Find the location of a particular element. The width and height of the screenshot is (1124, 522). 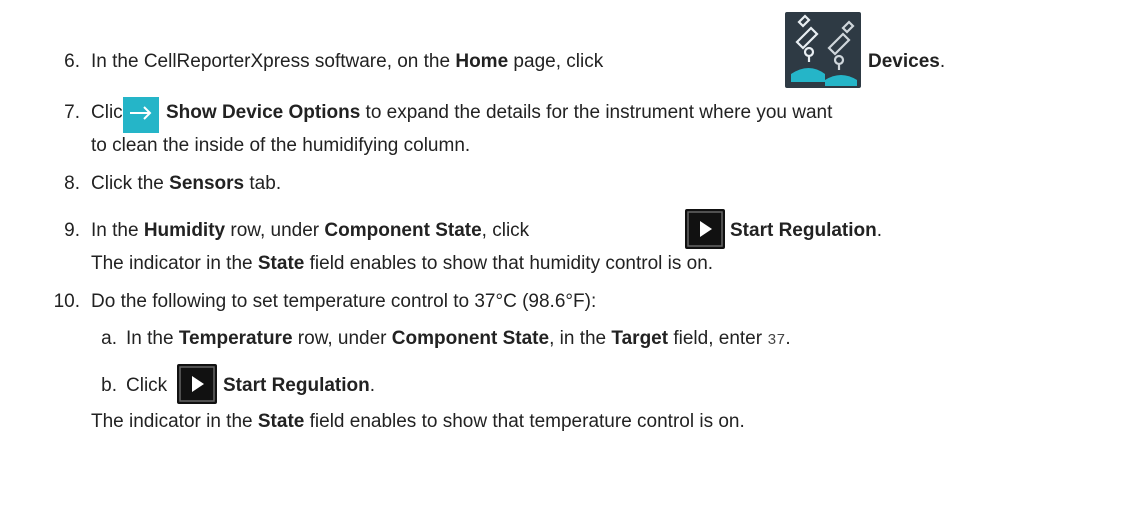

step-6-tail: Devices. is located at coordinates (906, 62).